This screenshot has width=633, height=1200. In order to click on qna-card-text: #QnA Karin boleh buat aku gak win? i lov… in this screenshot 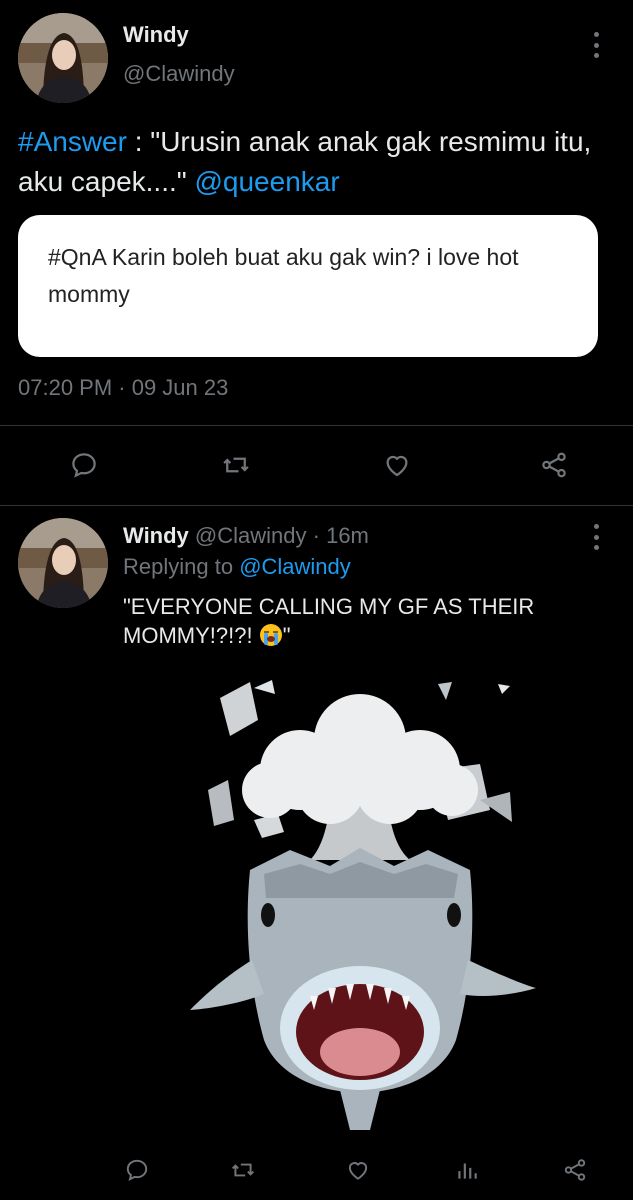, I will do `click(283, 275)`.